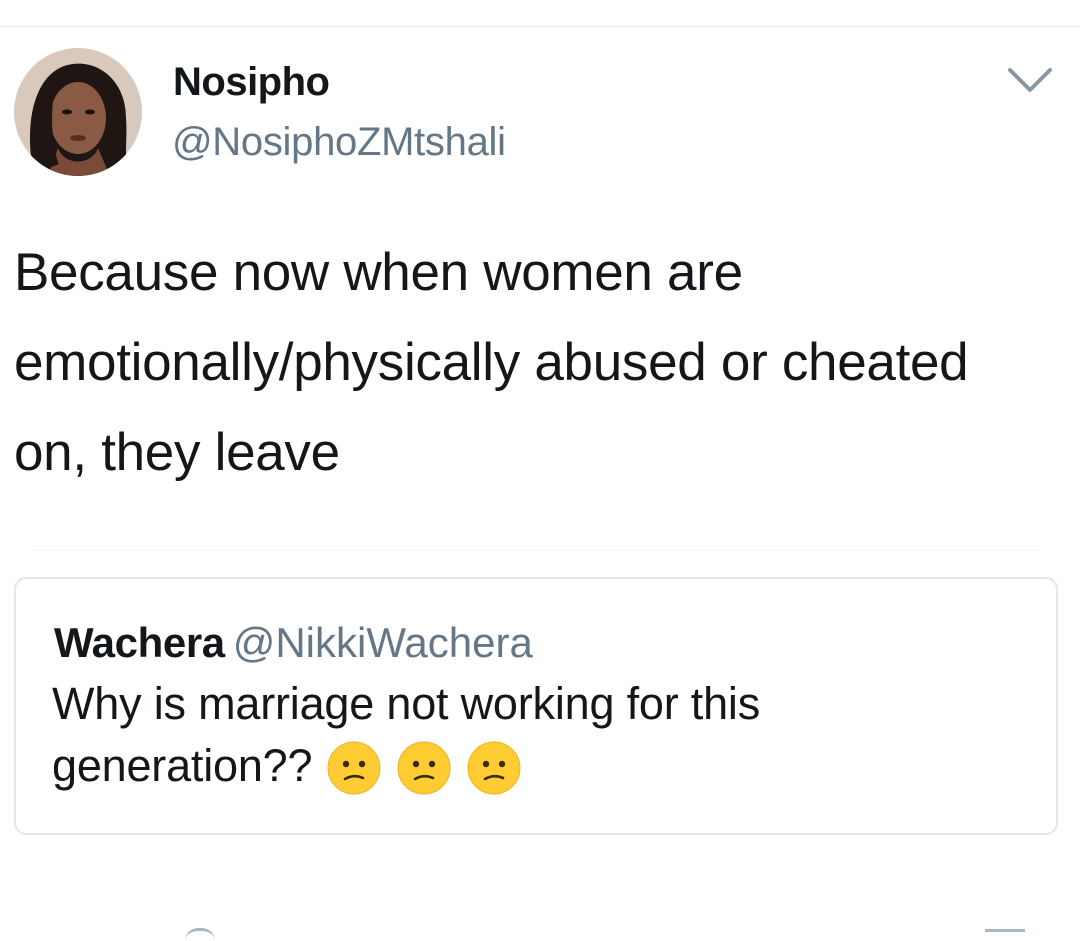 The height and width of the screenshot is (941, 1080). I want to click on author-avatar, so click(78, 112).